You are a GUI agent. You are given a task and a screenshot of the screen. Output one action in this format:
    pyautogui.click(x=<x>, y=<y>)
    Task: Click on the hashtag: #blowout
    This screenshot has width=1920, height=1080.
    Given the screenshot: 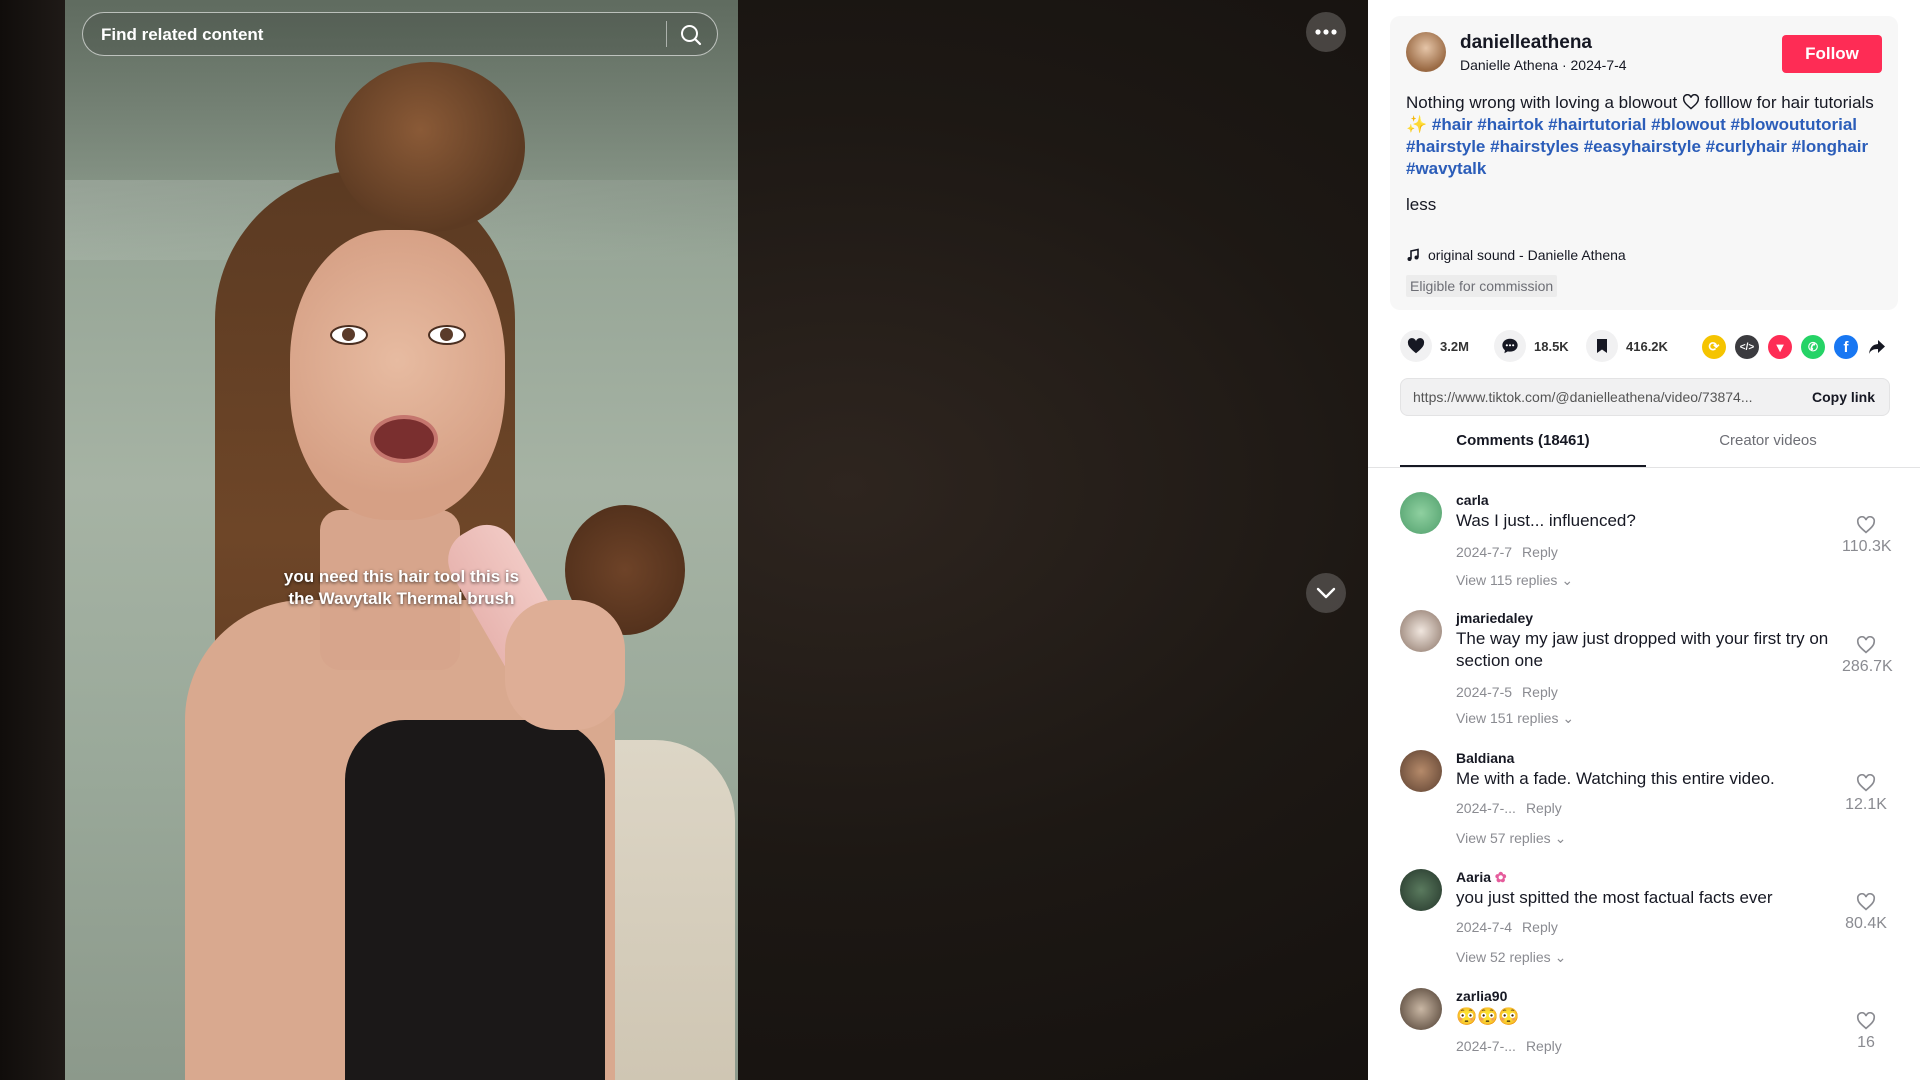 What is the action you would take?
    pyautogui.click(x=1688, y=124)
    